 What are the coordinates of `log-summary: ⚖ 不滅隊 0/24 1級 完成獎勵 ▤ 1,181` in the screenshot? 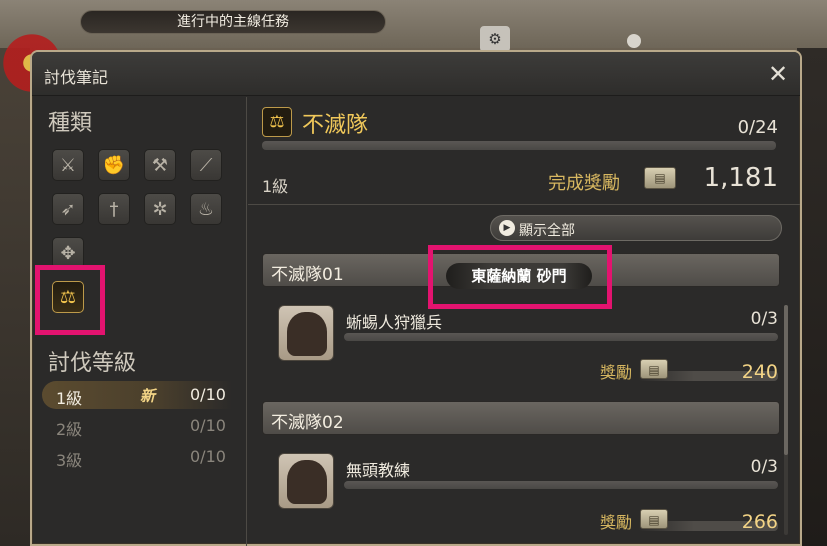 It's located at (524, 151).